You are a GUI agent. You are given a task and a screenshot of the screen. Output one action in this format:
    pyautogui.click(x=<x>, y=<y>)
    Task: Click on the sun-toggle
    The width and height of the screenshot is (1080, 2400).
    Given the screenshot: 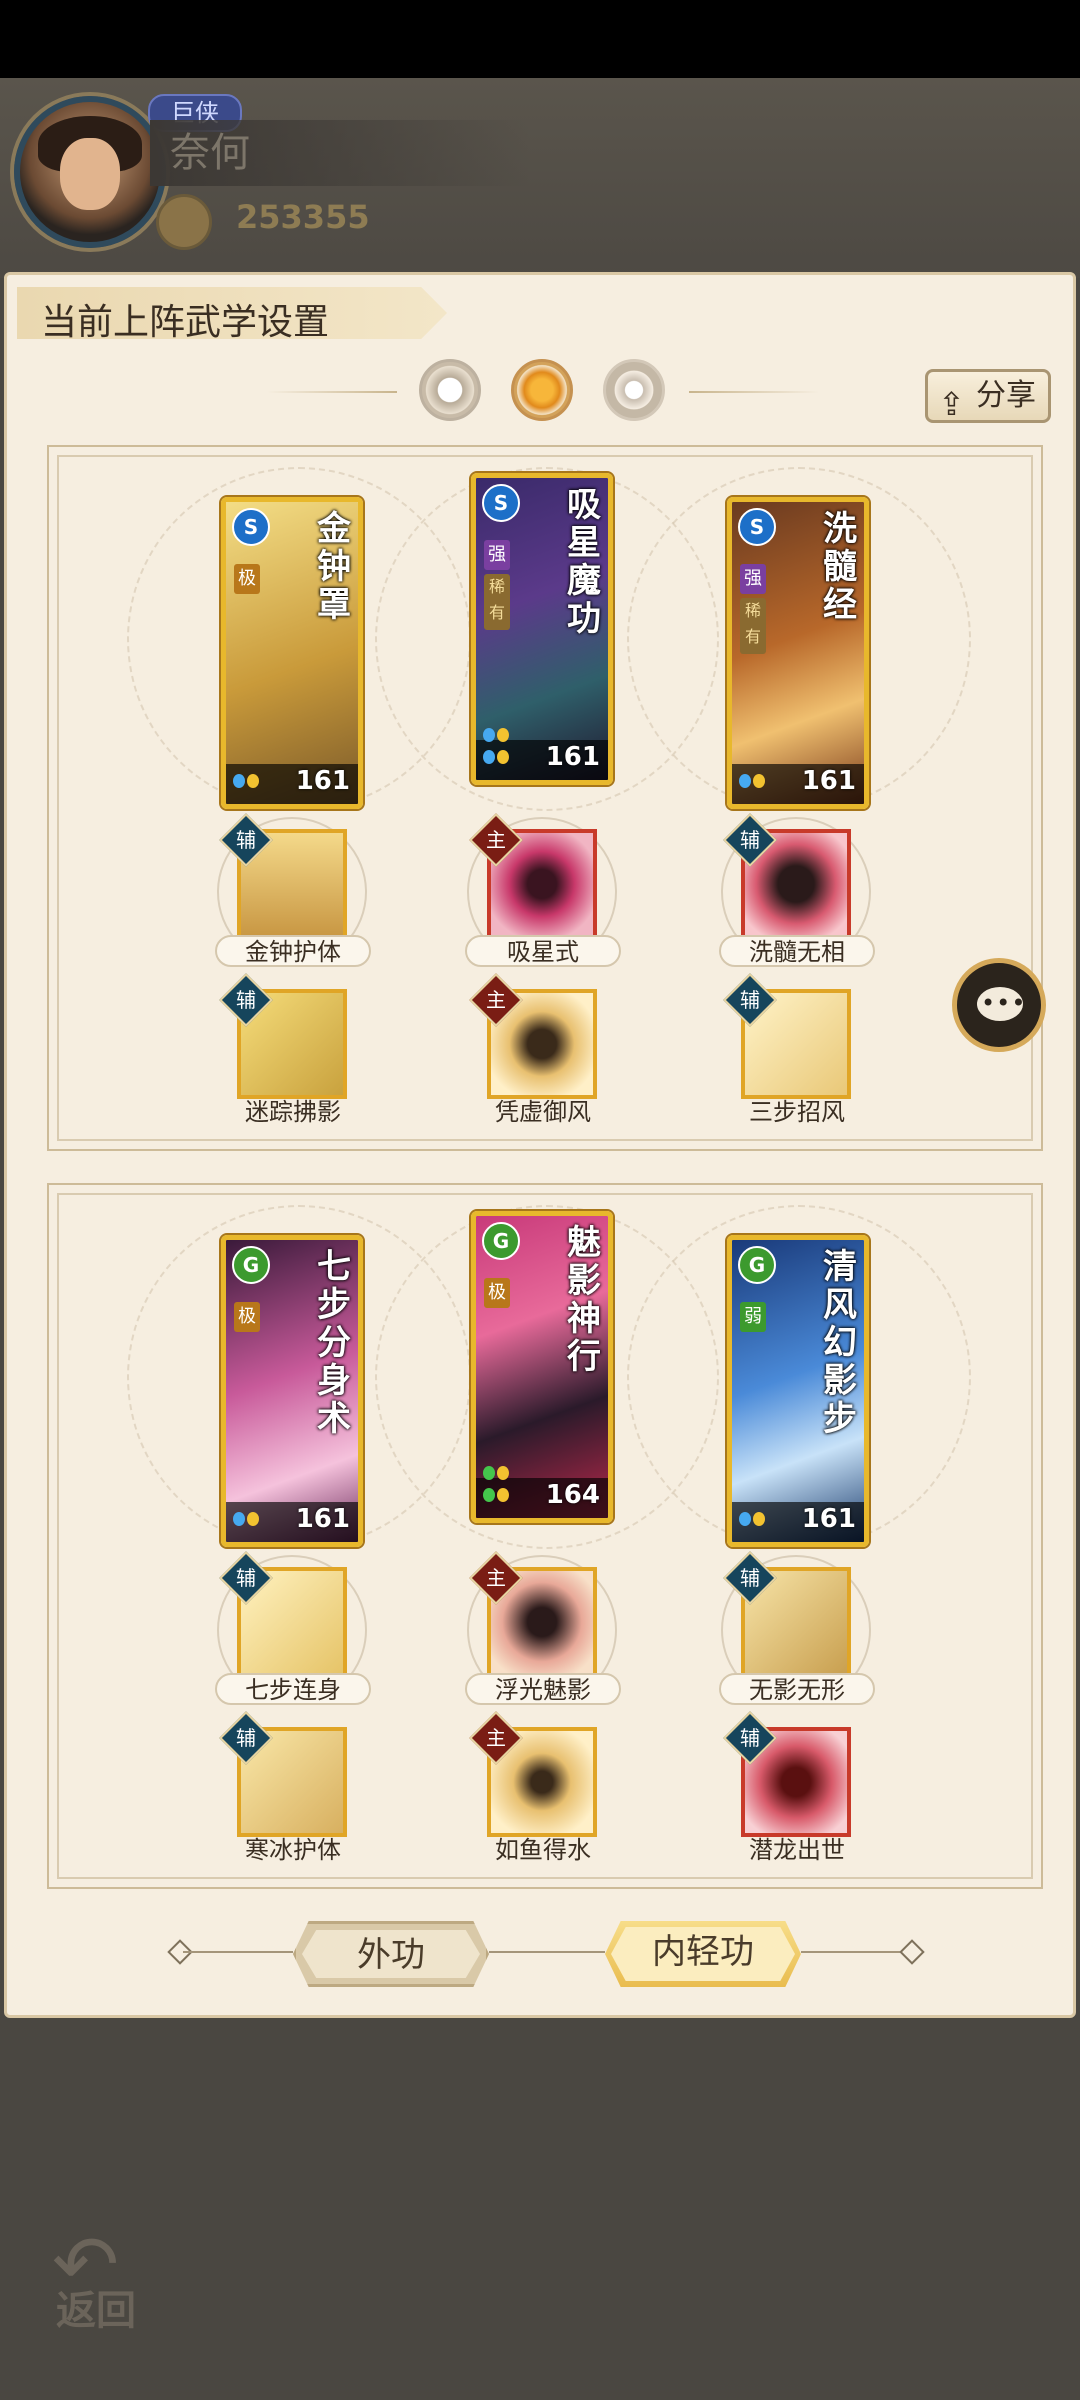 What is the action you would take?
    pyautogui.click(x=542, y=390)
    